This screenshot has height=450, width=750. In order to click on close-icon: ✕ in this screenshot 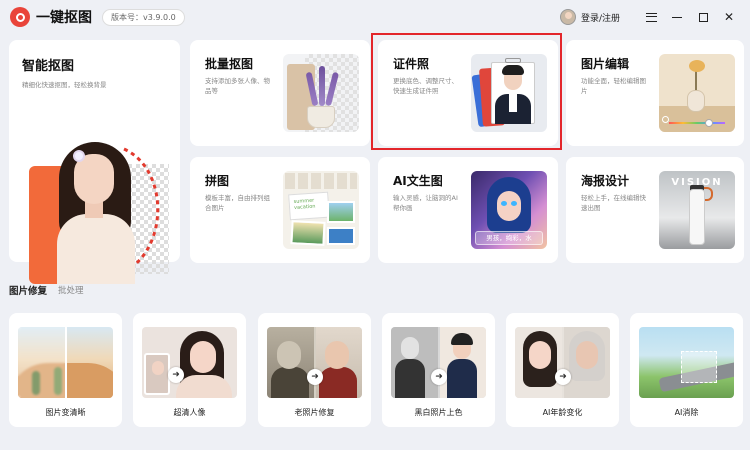, I will do `click(729, 17)`.